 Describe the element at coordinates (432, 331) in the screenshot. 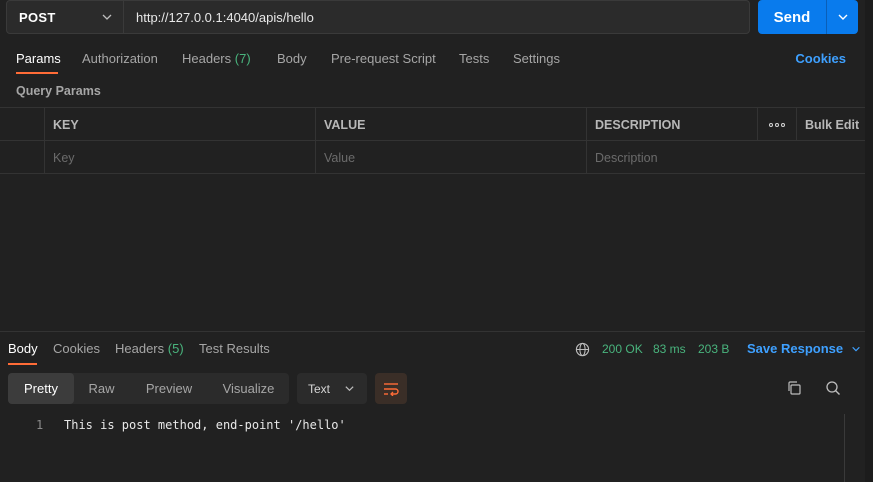

I see `pane-divider` at that location.